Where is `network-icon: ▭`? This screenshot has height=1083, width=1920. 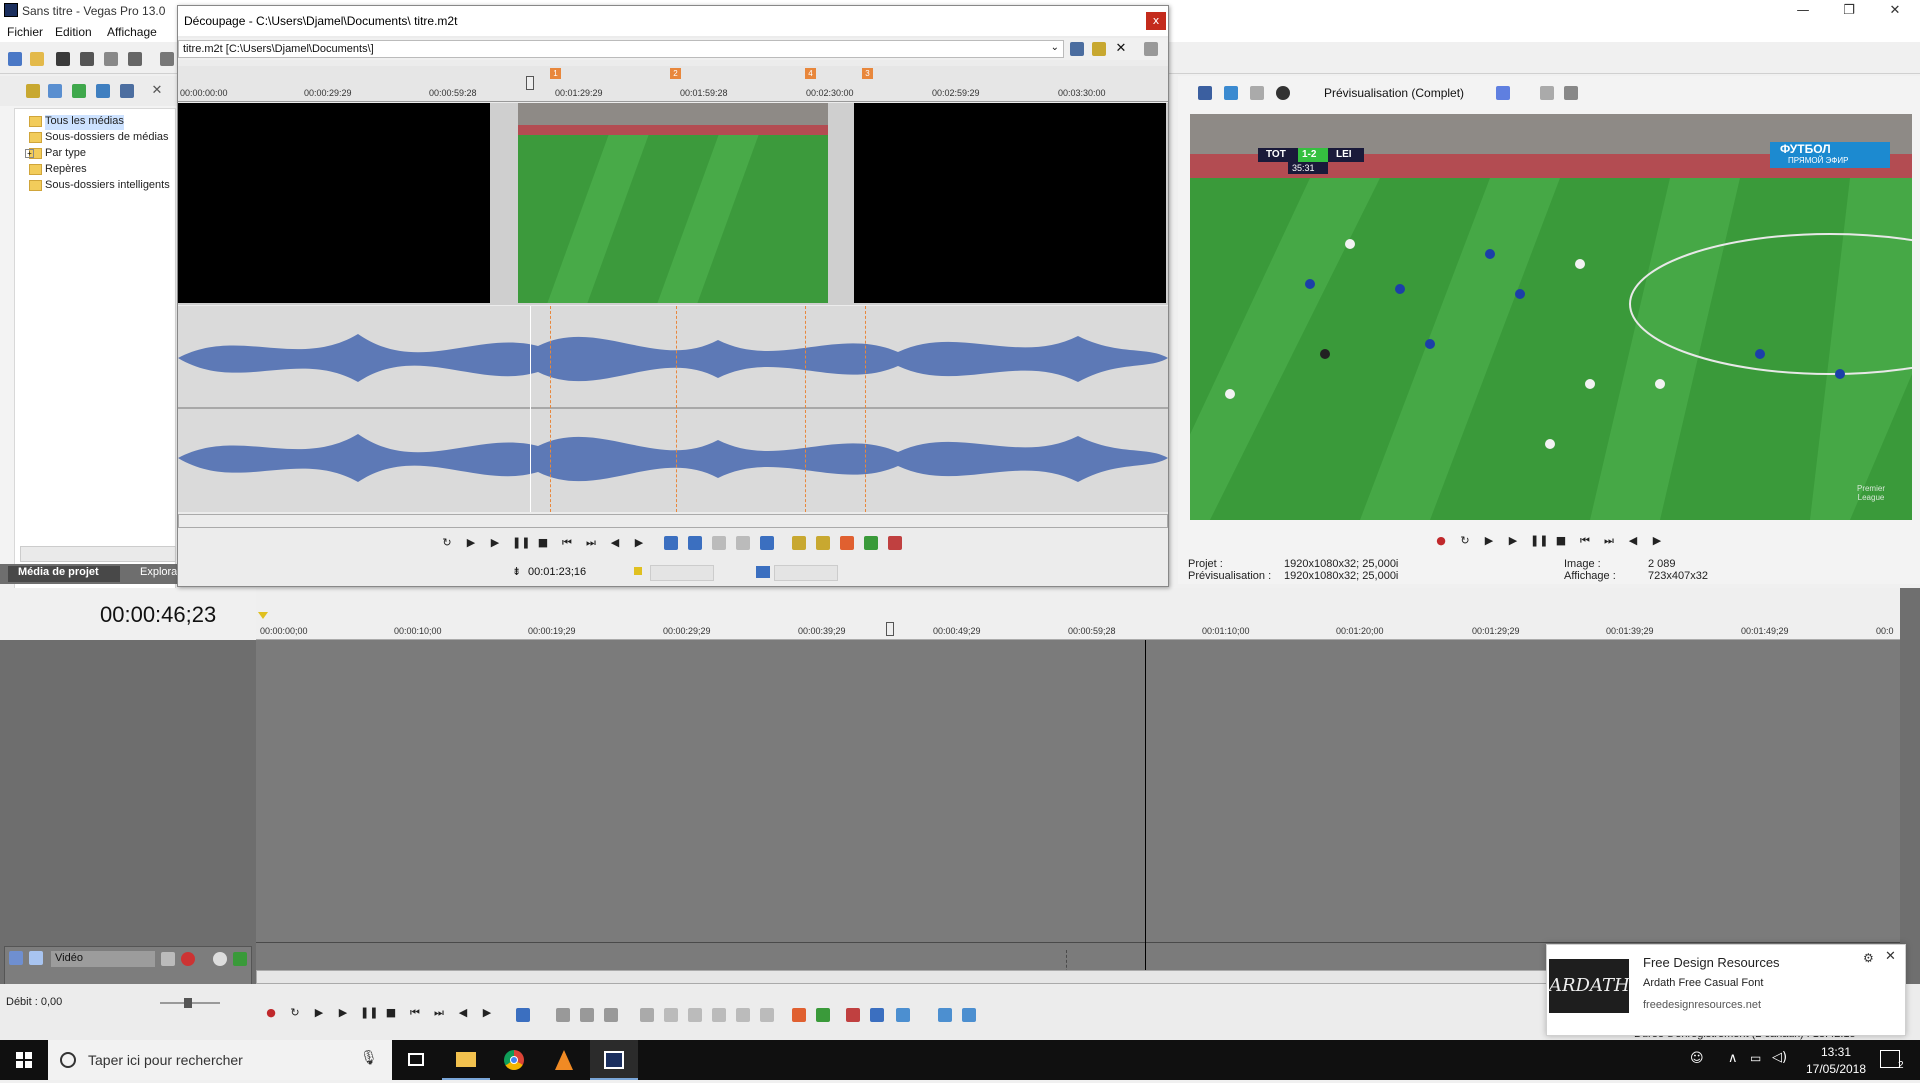
network-icon: ▭ is located at coordinates (1755, 1058).